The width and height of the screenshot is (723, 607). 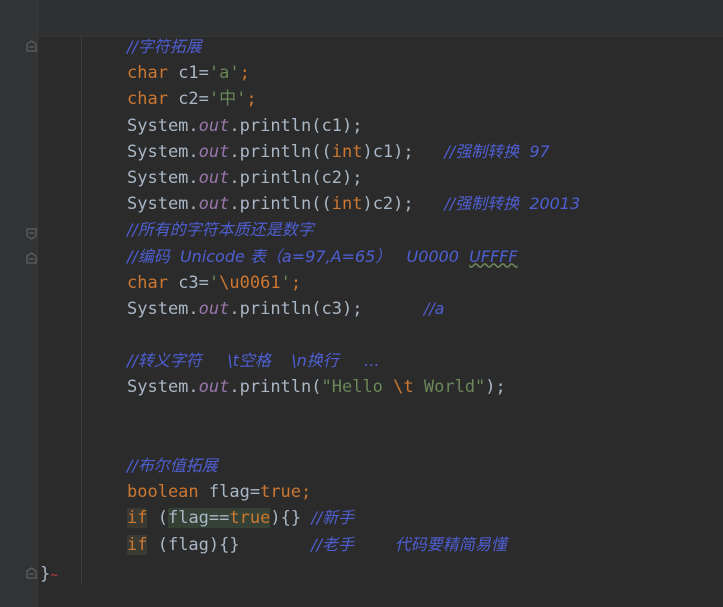 What do you see at coordinates (296, 308) in the screenshot?
I see `method-call: .println(c3);` at bounding box center [296, 308].